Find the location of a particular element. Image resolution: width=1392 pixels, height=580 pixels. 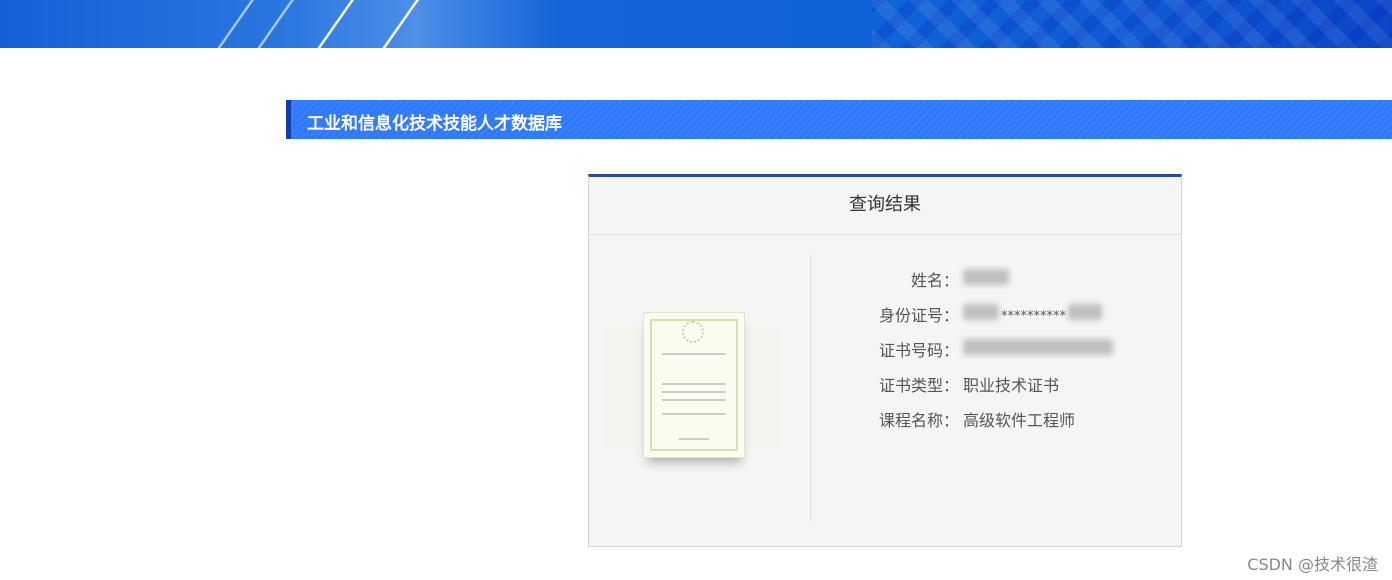

field-id: 身份证号： ********** is located at coordinates (971, 313).